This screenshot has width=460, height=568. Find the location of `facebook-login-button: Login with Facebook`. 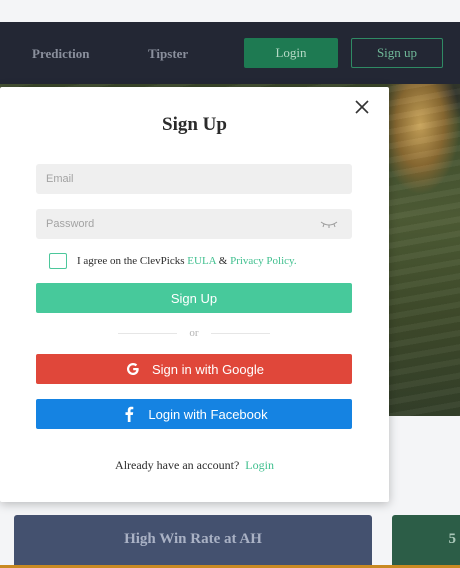

facebook-login-button: Login with Facebook is located at coordinates (194, 414).